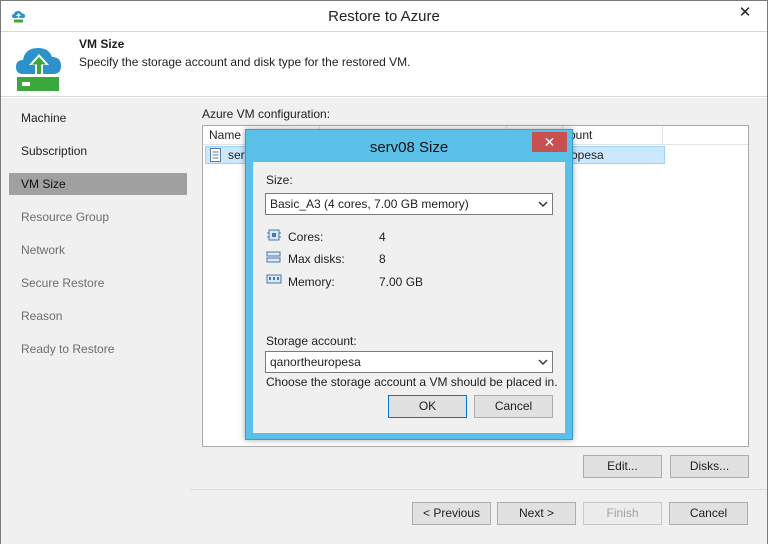 The height and width of the screenshot is (544, 768). What do you see at coordinates (401, 282) in the screenshot?
I see `memory-value: 7.00 GB` at bounding box center [401, 282].